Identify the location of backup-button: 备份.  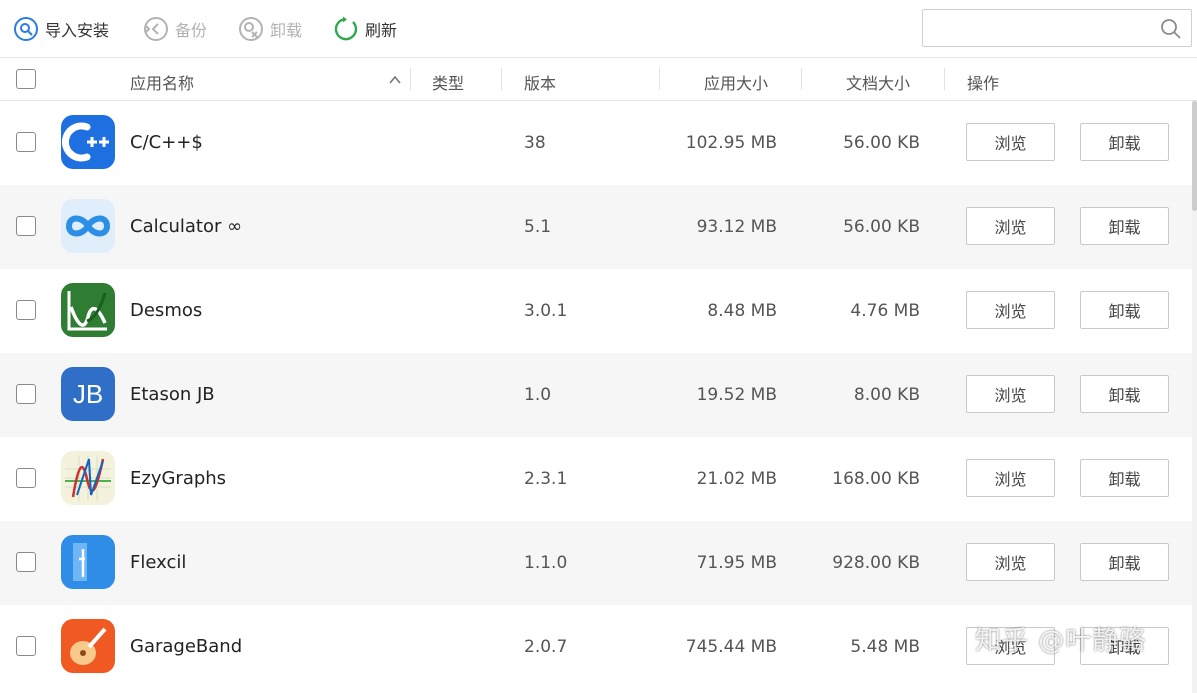
(175, 29).